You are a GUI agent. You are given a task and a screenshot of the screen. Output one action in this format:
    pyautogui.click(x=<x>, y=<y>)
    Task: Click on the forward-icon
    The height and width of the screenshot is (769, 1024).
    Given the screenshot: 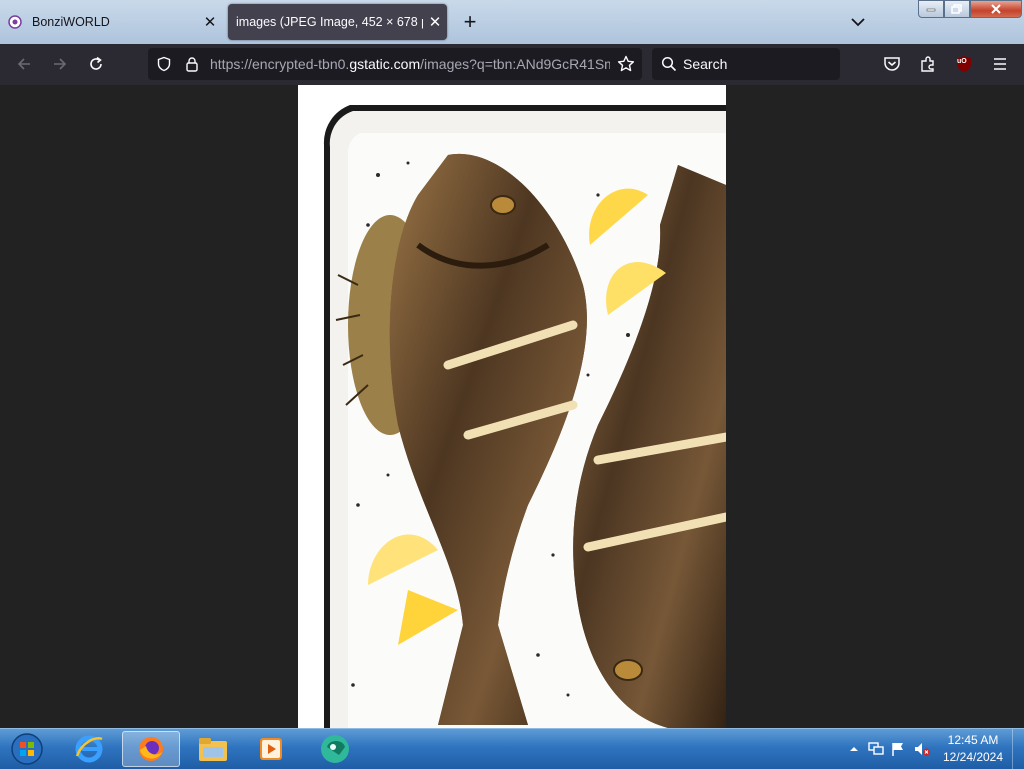 What is the action you would take?
    pyautogui.click(x=60, y=64)
    